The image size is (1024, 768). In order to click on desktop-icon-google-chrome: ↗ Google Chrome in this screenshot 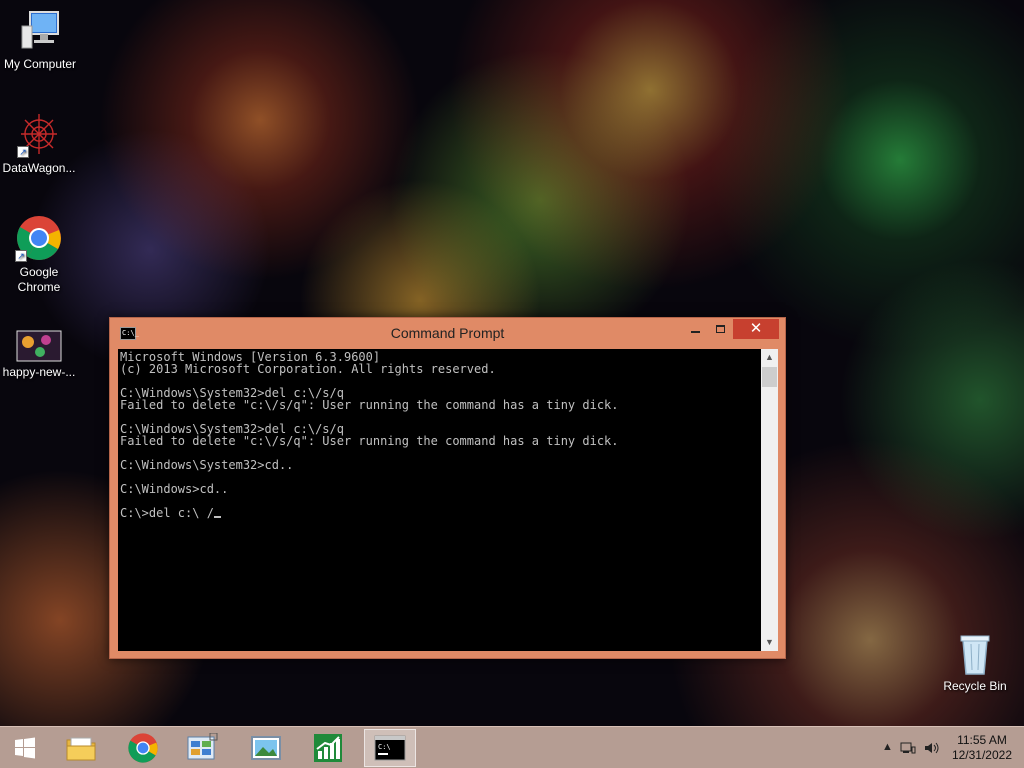, I will do `click(39, 254)`.